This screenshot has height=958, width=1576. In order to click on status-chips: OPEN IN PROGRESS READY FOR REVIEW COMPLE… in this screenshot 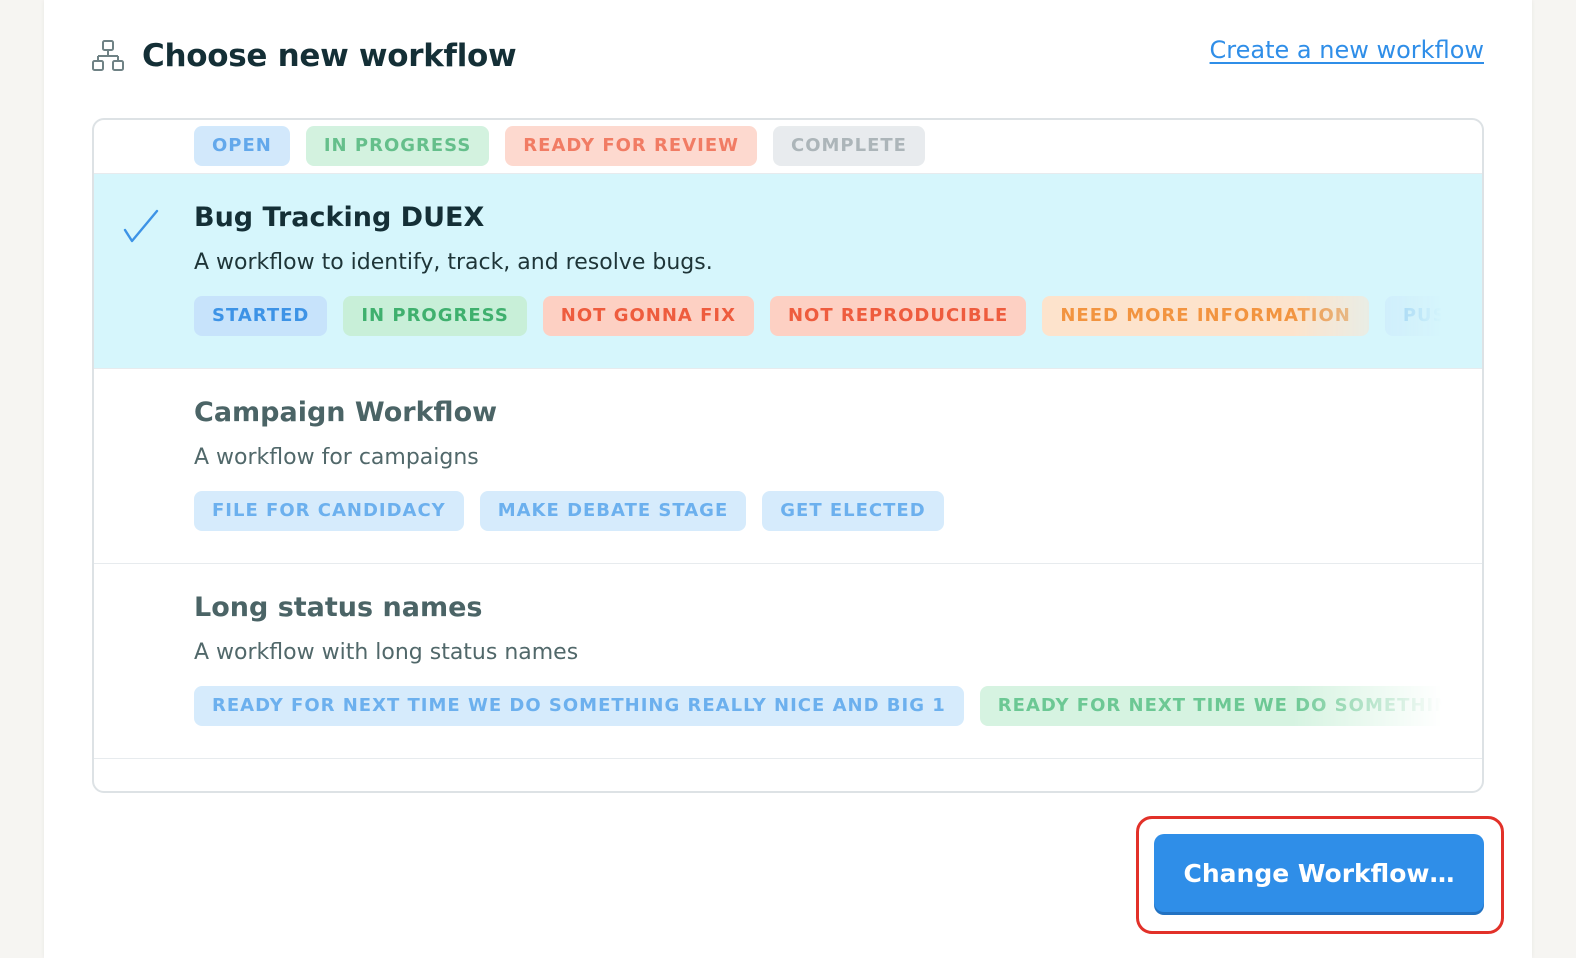, I will do `click(818, 147)`.